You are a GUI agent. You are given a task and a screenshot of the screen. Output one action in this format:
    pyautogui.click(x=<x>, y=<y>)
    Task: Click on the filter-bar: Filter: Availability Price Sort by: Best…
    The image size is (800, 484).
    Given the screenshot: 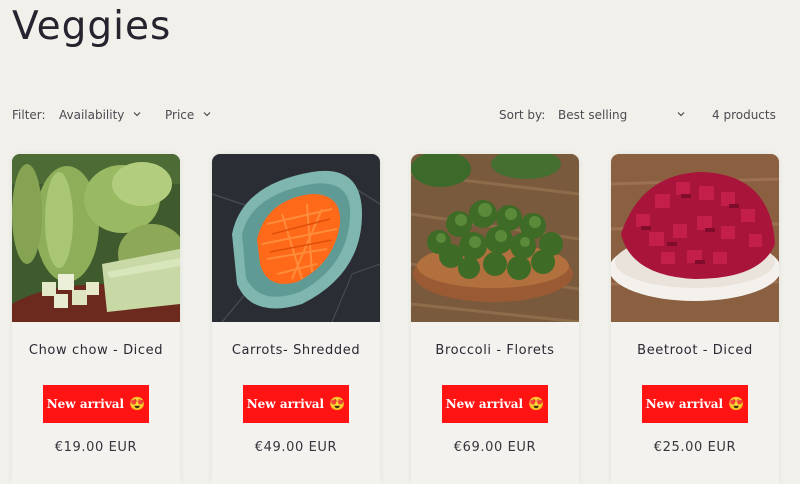 What is the action you would take?
    pyautogui.click(x=395, y=117)
    